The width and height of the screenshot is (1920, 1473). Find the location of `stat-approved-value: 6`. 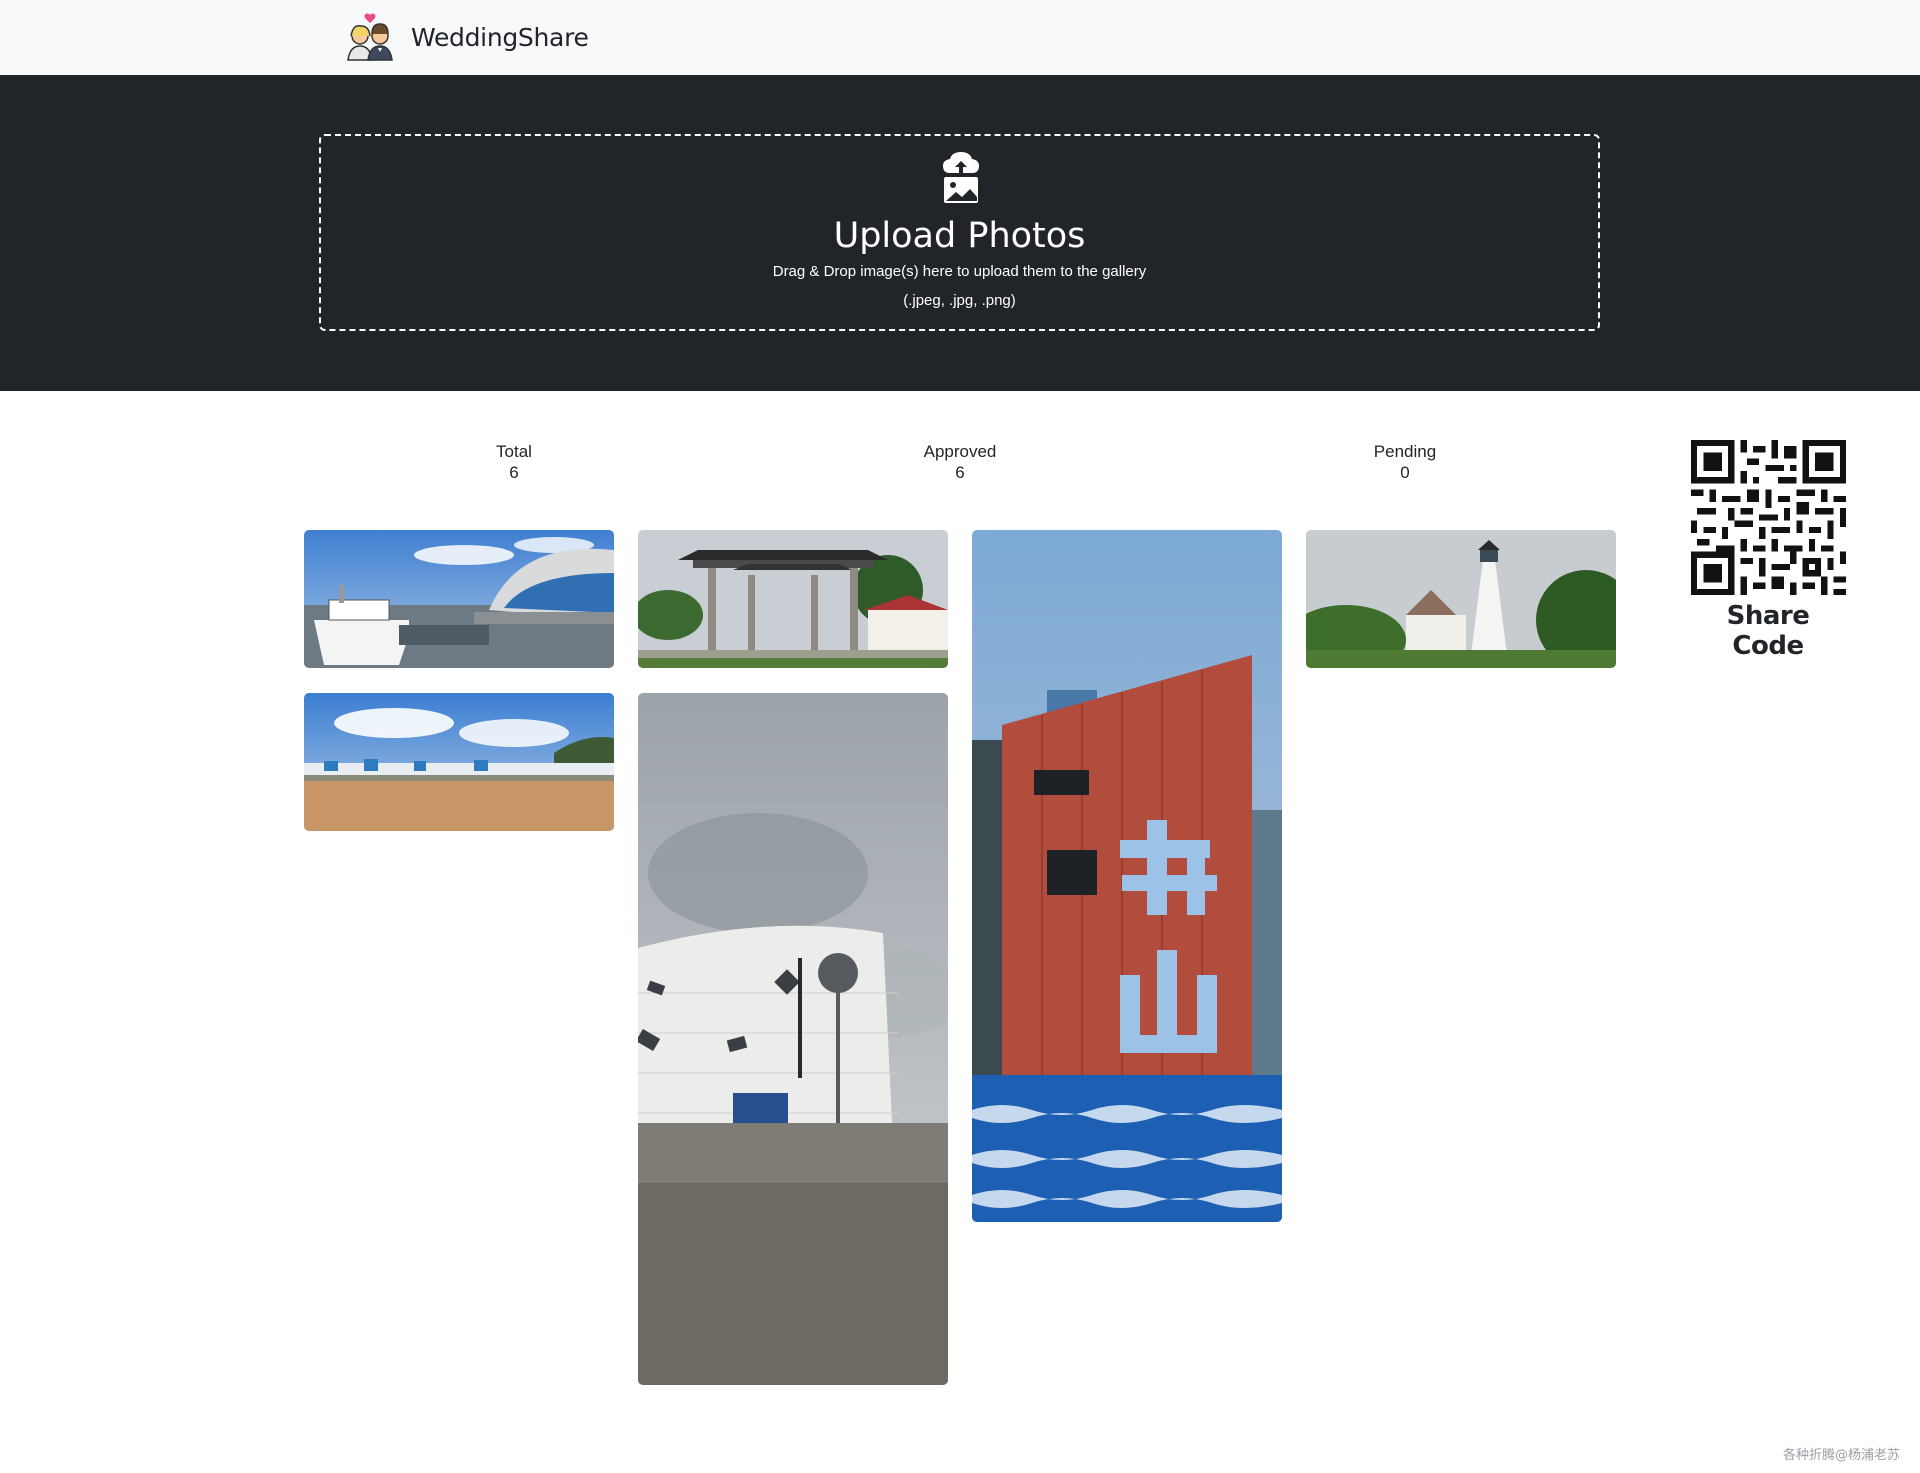

stat-approved-value: 6 is located at coordinates (960, 472).